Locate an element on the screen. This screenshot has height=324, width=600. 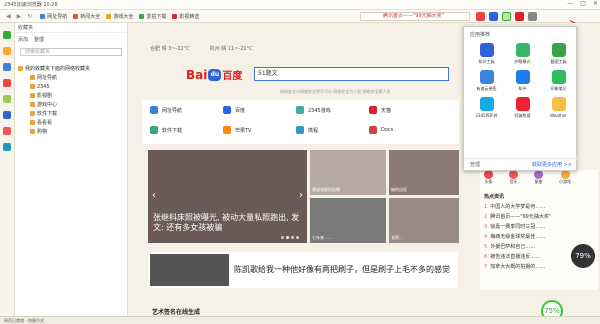
memory-badge: 79% is located at coordinates (583, 256).